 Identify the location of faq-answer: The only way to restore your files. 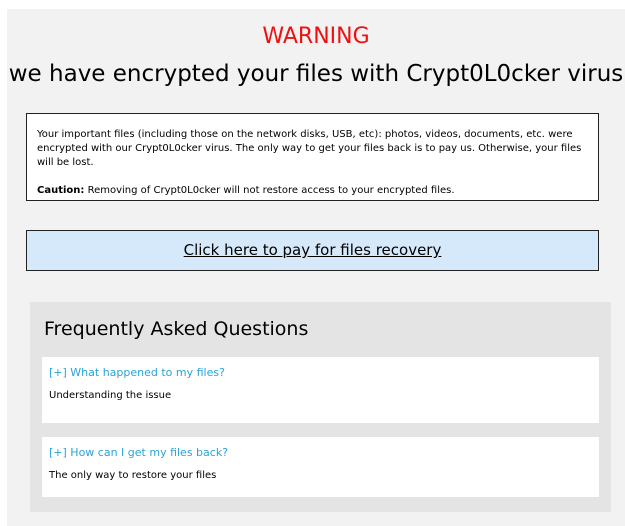
(133, 475).